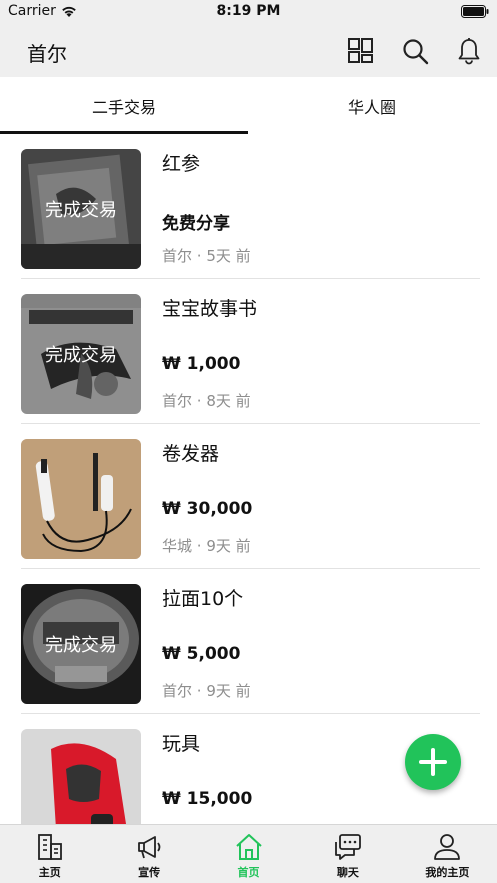 Image resolution: width=497 pixels, height=883 pixels. I want to click on grid-icon, so click(360, 50).